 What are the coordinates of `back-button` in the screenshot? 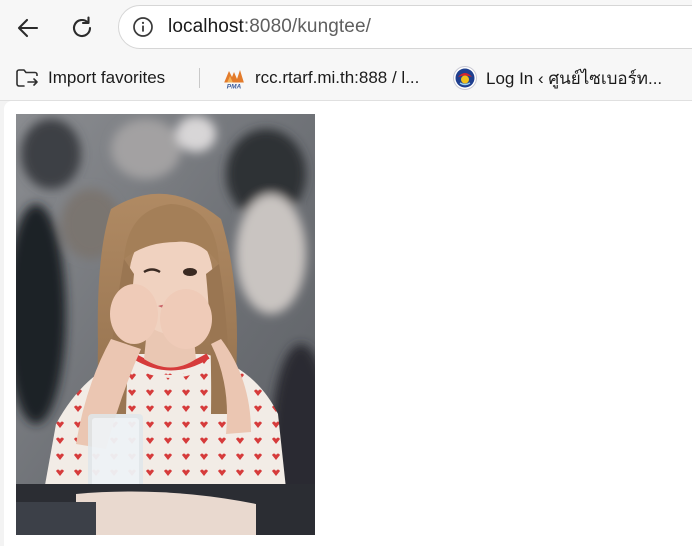 It's located at (28, 28).